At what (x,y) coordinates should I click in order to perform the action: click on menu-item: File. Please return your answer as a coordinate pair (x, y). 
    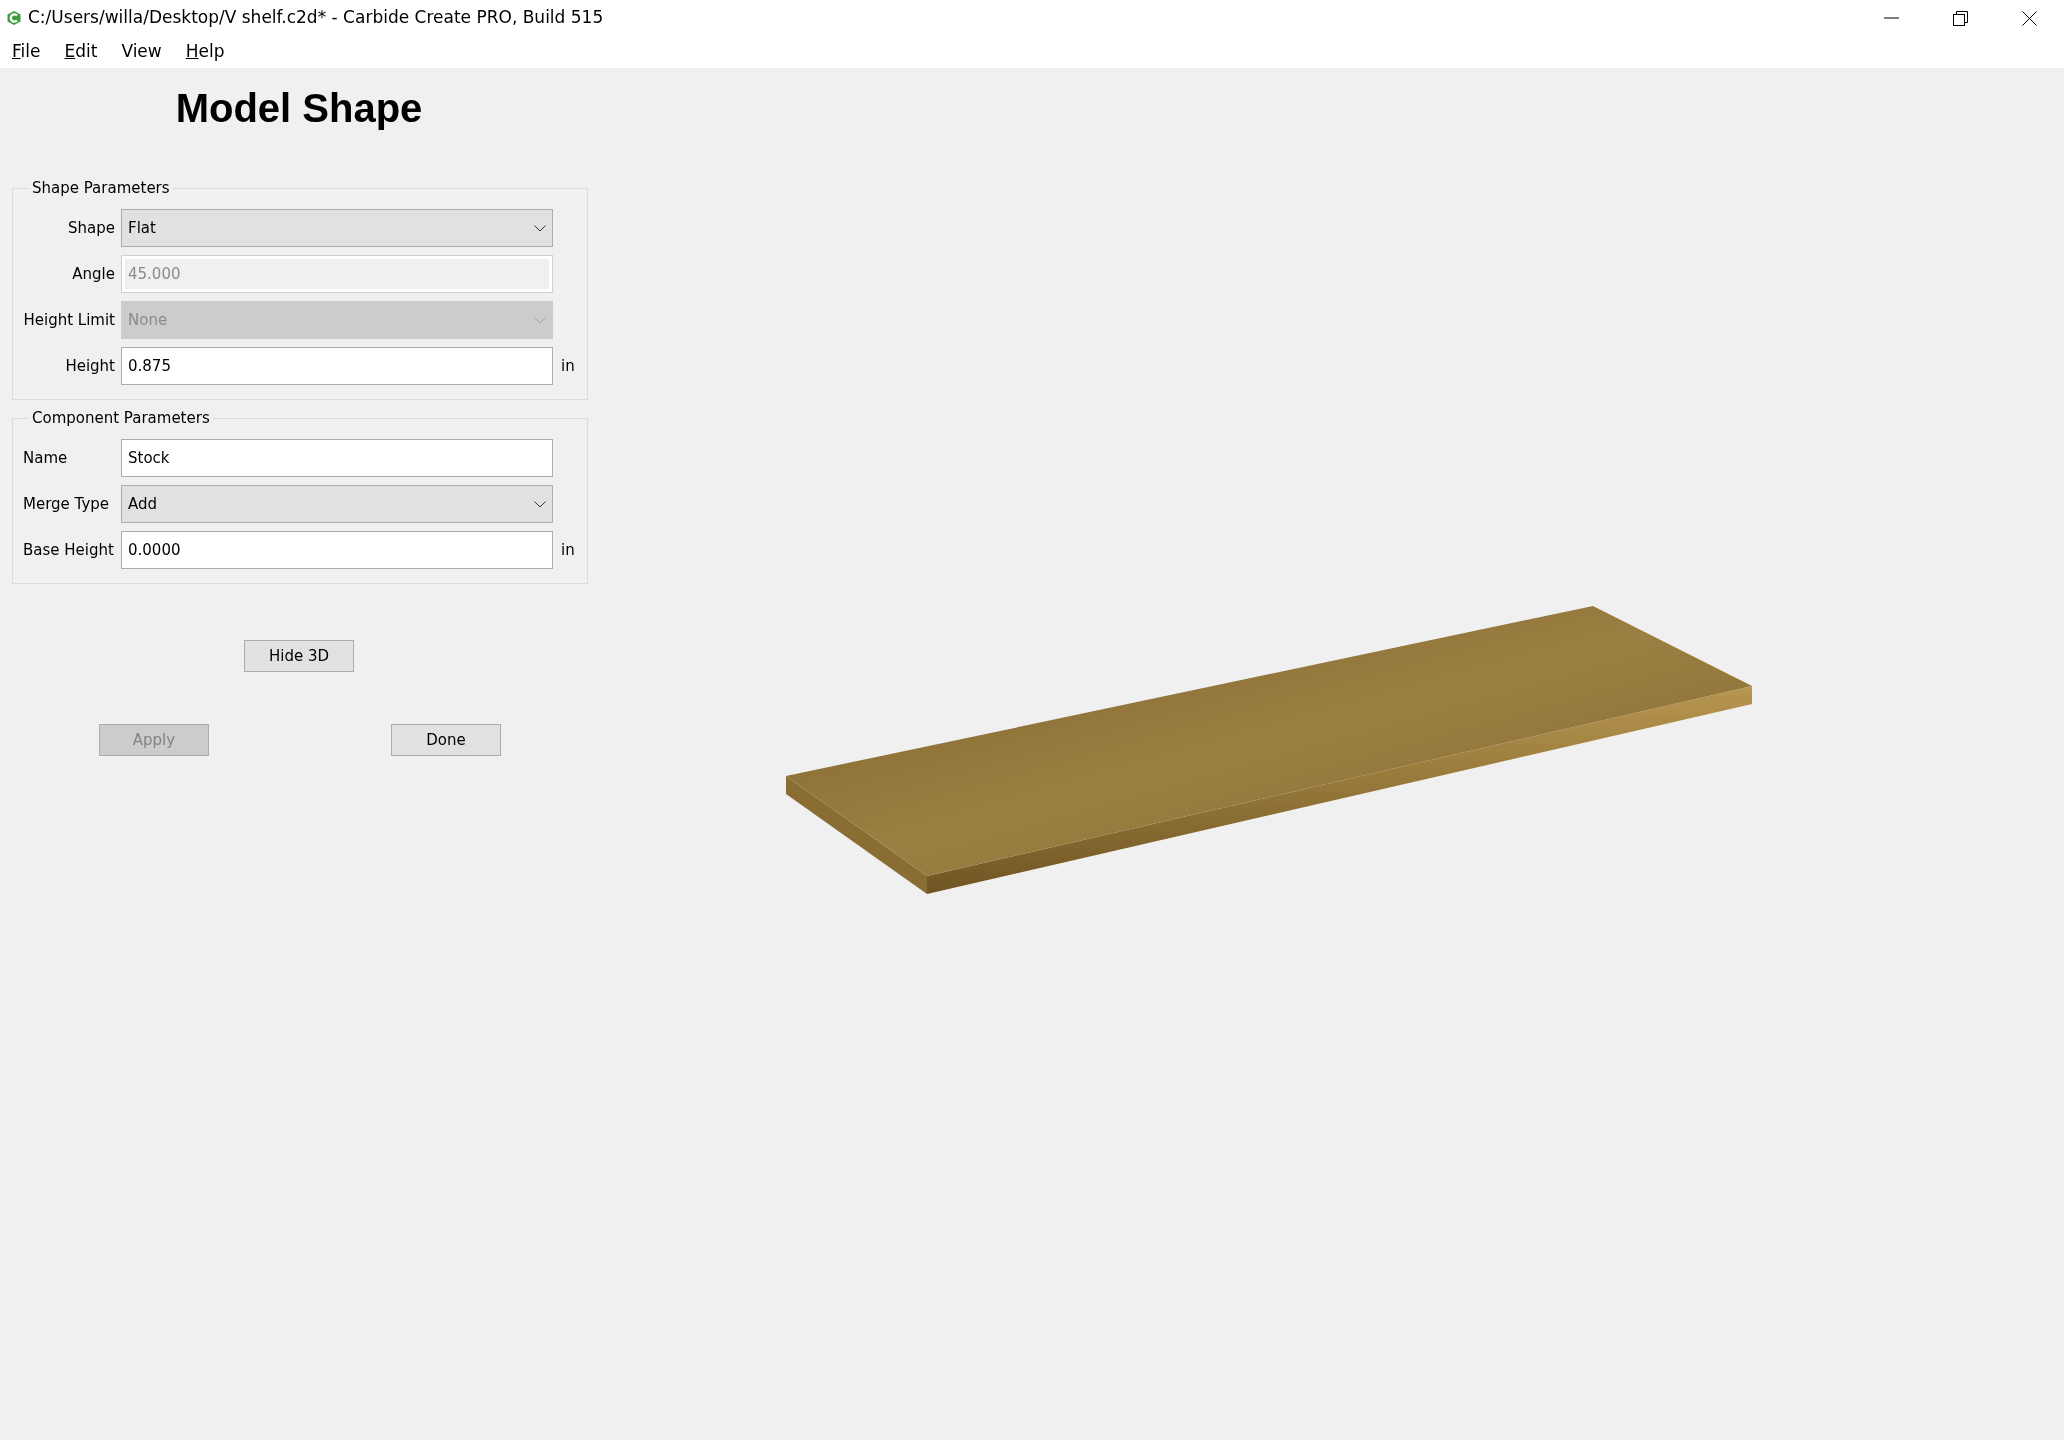
    Looking at the image, I should click on (26, 52).